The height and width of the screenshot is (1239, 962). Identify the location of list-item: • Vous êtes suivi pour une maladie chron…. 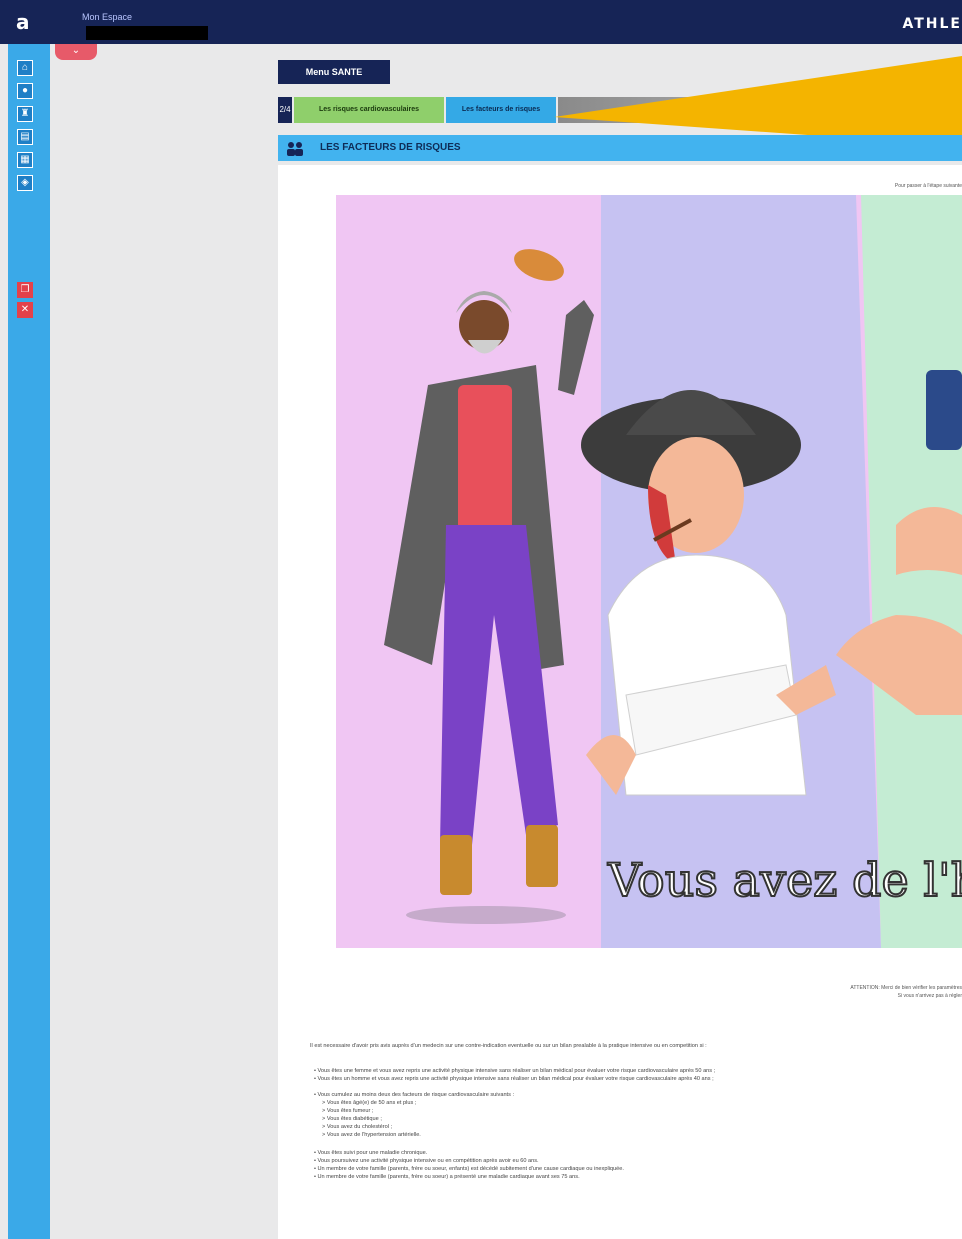
(371, 1153).